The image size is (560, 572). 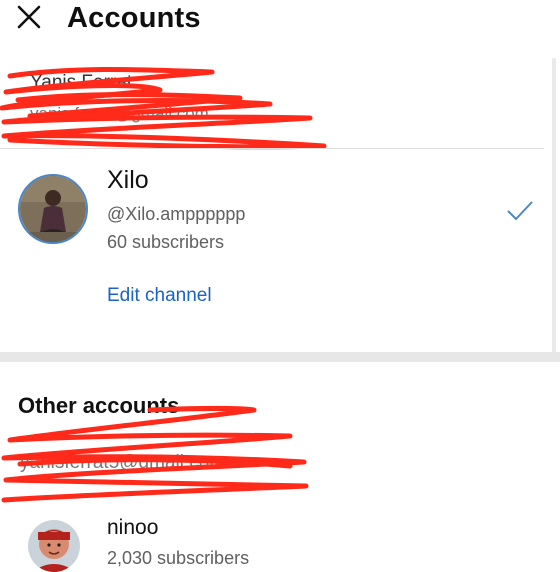 I want to click on google-account-email: yanis.ferrat@gmail.com, so click(x=119, y=113).